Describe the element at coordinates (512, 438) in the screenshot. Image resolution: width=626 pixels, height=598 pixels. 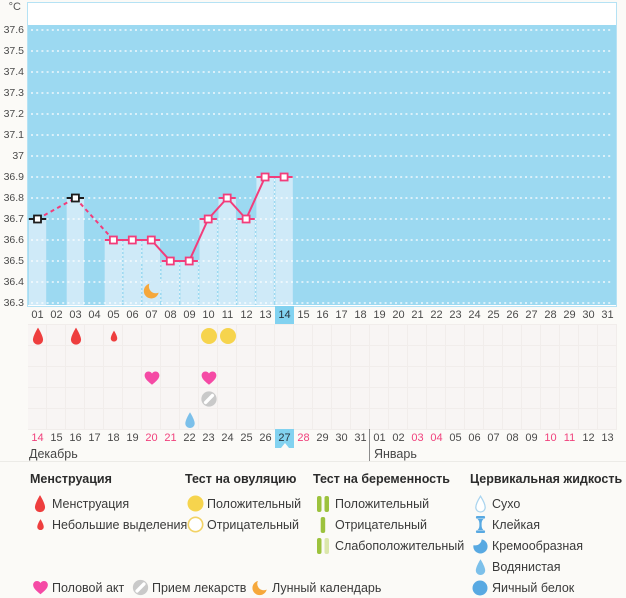
I see `calendar-date-cell: 08` at that location.